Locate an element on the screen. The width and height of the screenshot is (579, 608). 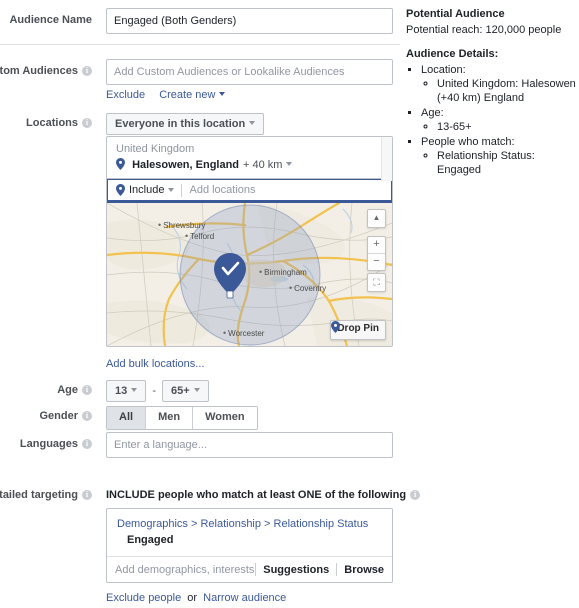
detail-sublist: 13-65+ is located at coordinates (500, 127).